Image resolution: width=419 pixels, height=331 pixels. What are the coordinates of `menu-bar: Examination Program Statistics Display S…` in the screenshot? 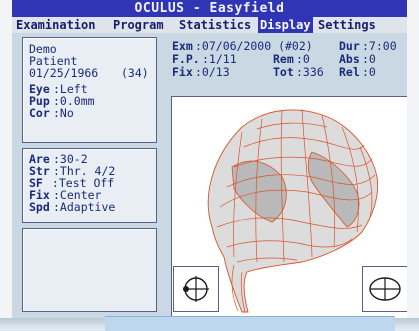 It's located at (209, 25).